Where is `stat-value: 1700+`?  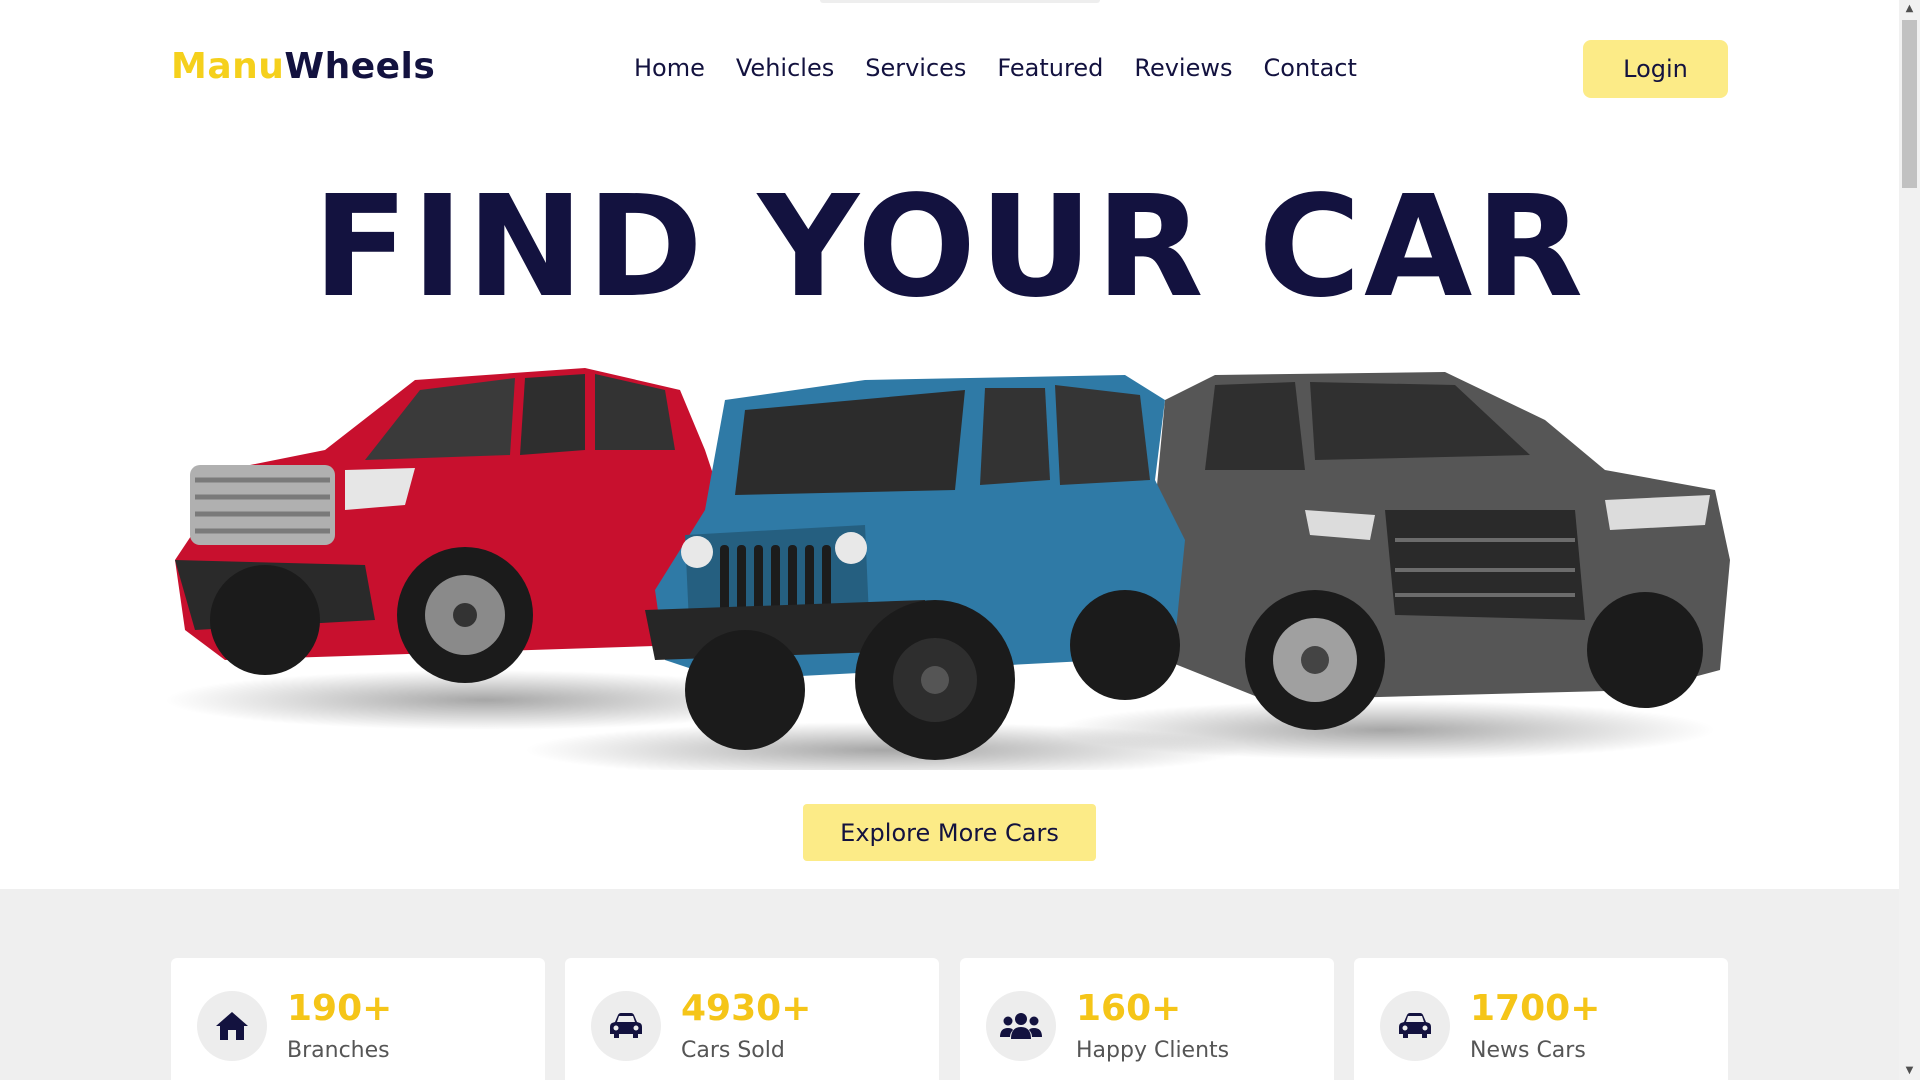 stat-value: 1700+ is located at coordinates (1535, 1008).